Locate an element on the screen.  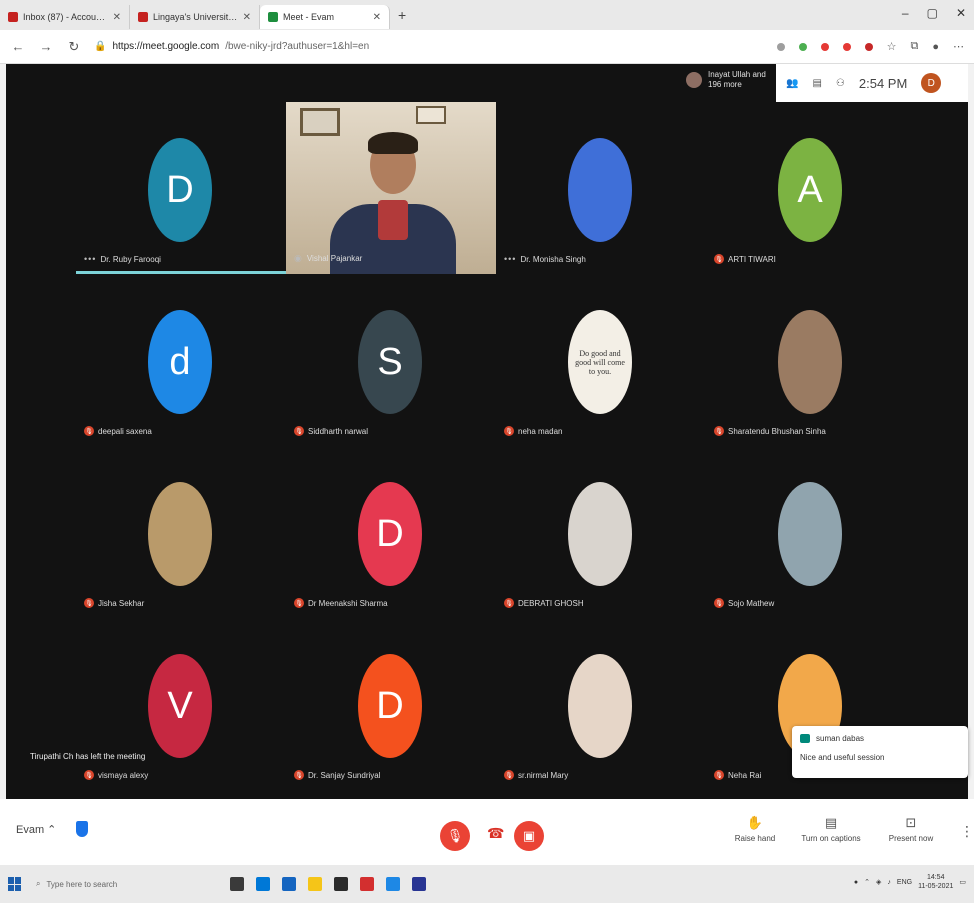
shield-icon is located at coordinates (82, 829).